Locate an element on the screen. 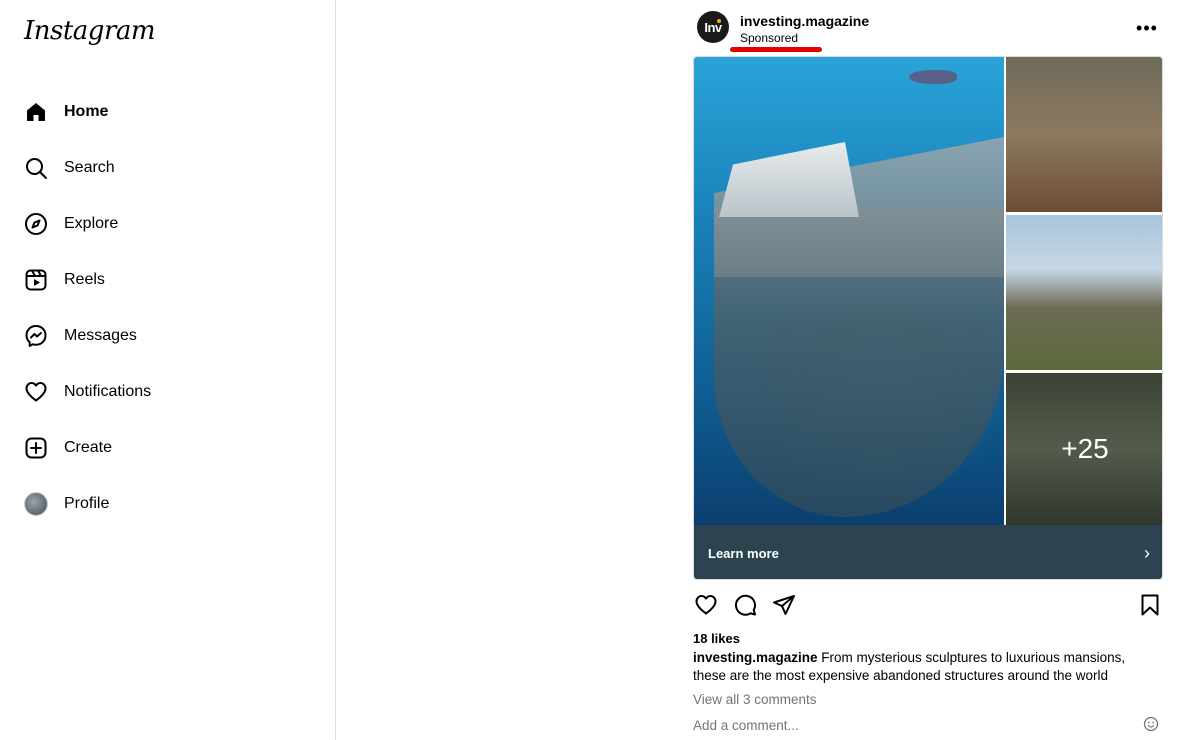  thumbnail-image: +25 is located at coordinates (1084, 449).